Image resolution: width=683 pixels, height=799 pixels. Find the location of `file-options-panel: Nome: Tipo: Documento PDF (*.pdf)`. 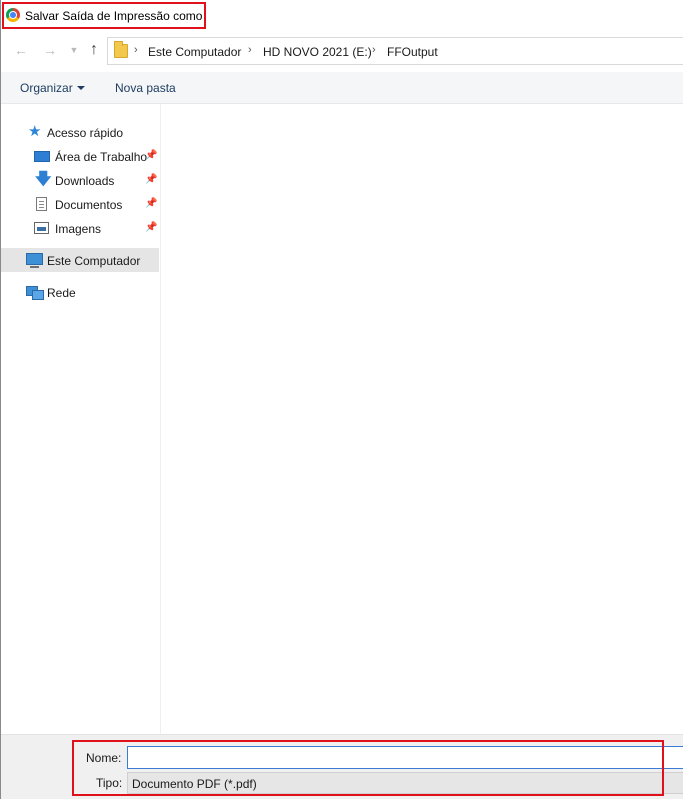

file-options-panel: Nome: Tipo: Documento PDF (*.pdf) is located at coordinates (342, 766).